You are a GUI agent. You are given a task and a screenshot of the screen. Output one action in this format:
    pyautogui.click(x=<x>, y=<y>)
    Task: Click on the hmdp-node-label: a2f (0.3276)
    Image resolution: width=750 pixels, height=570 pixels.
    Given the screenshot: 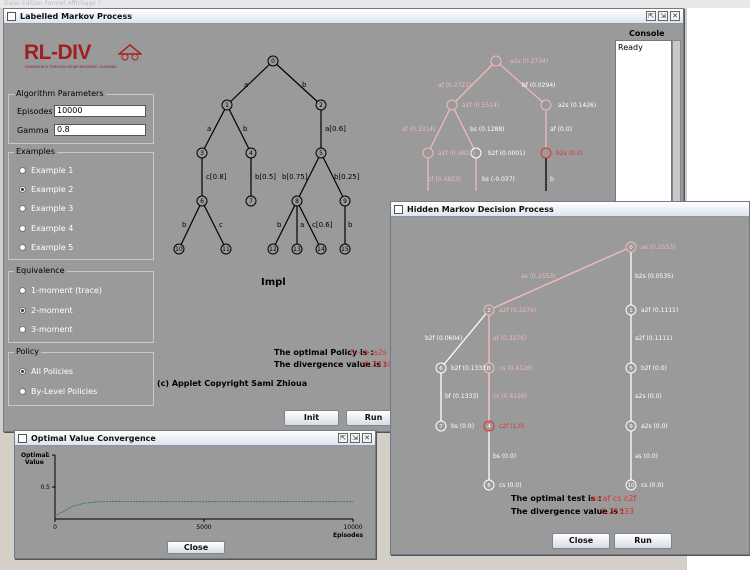 What is the action you would take?
    pyautogui.click(x=517, y=310)
    